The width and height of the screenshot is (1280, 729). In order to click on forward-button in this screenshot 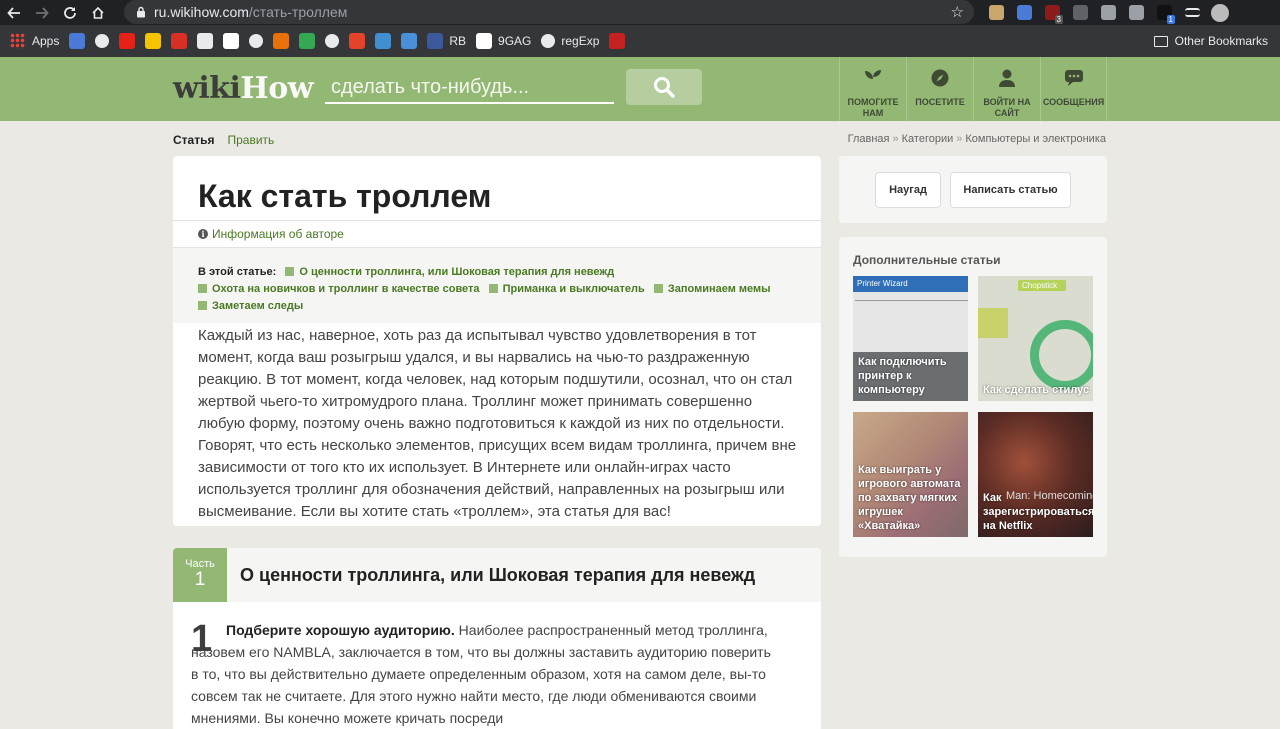, I will do `click(42, 12)`.